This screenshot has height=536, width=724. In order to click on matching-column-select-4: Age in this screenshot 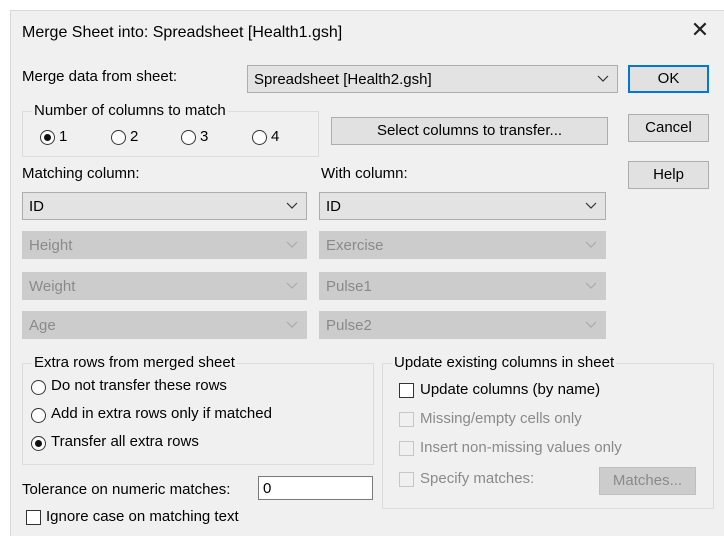, I will do `click(164, 325)`.